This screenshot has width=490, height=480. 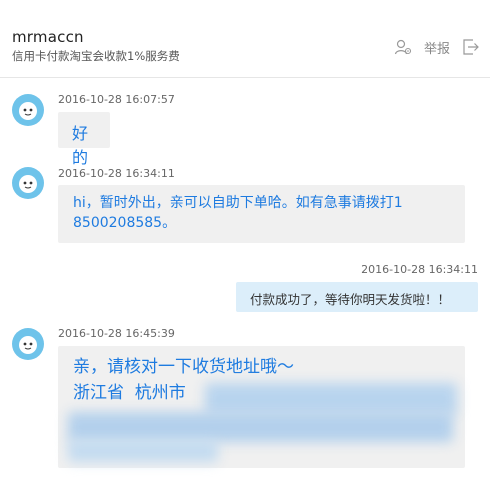 I want to click on message-bubble: 好的, so click(x=84, y=139).